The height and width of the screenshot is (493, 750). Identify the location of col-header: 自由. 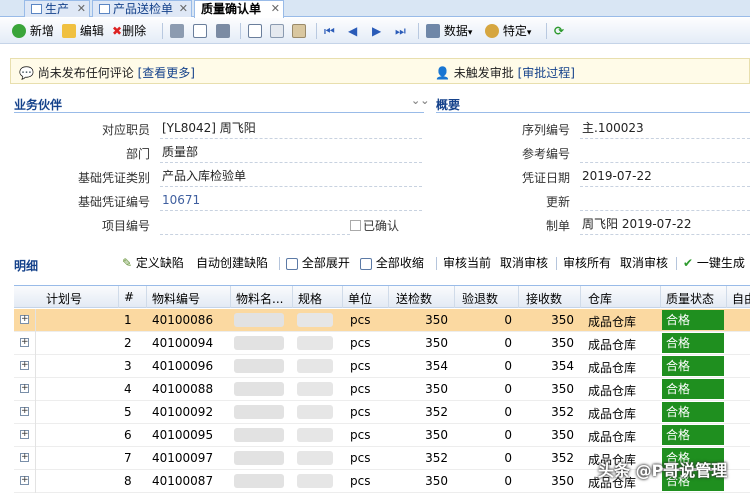
(741, 298).